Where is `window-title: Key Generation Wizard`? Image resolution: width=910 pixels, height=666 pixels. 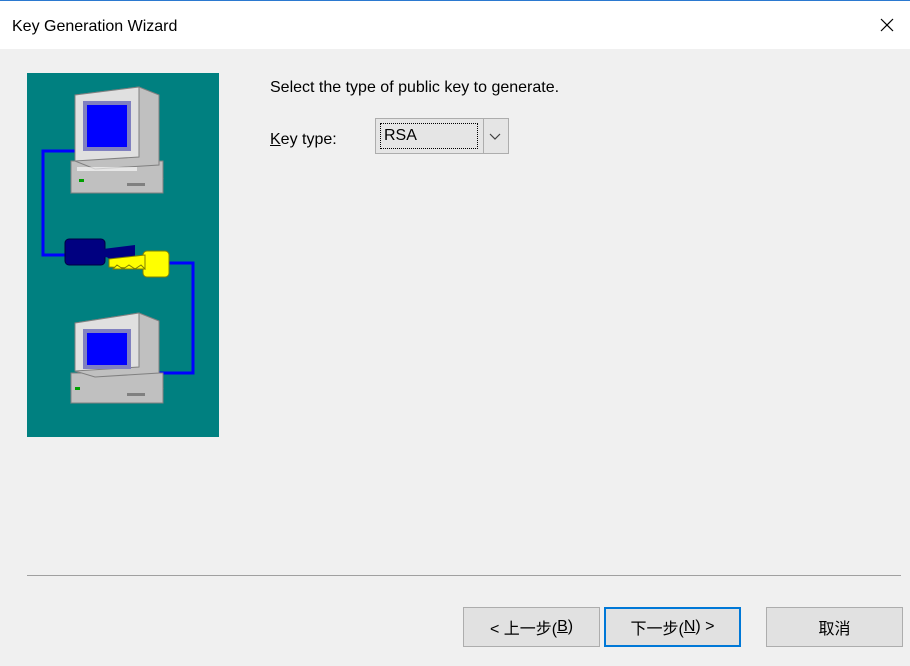
window-title: Key Generation Wizard is located at coordinates (95, 26).